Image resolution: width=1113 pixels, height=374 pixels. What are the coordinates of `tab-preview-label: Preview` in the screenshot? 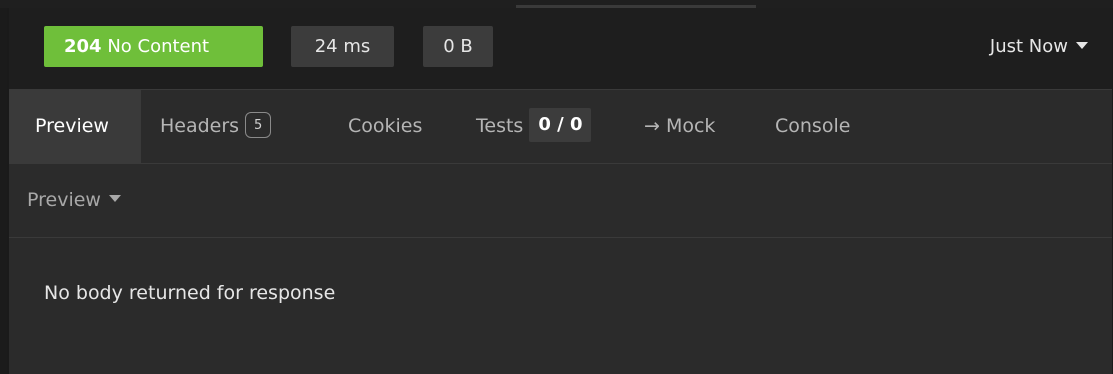 It's located at (72, 126).